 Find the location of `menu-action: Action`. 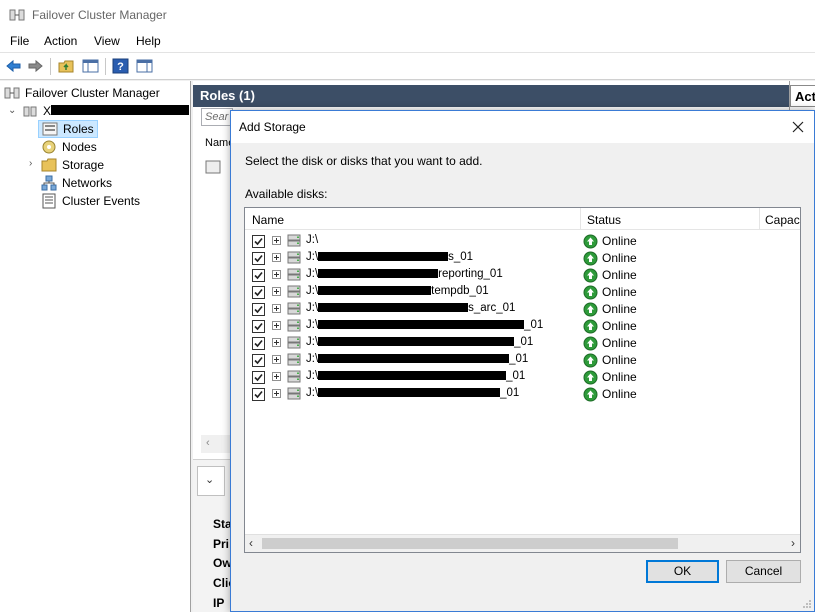

menu-action: Action is located at coordinates (60, 41).